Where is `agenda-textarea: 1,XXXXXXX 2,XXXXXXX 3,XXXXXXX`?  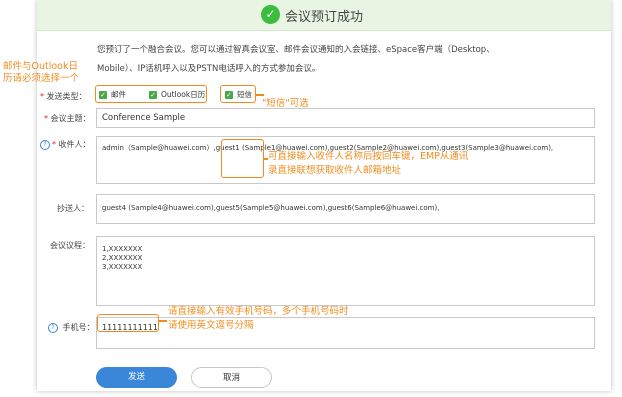 agenda-textarea: 1,XXXXXXX 2,XXXXXXX 3,XXXXXXX is located at coordinates (345, 271).